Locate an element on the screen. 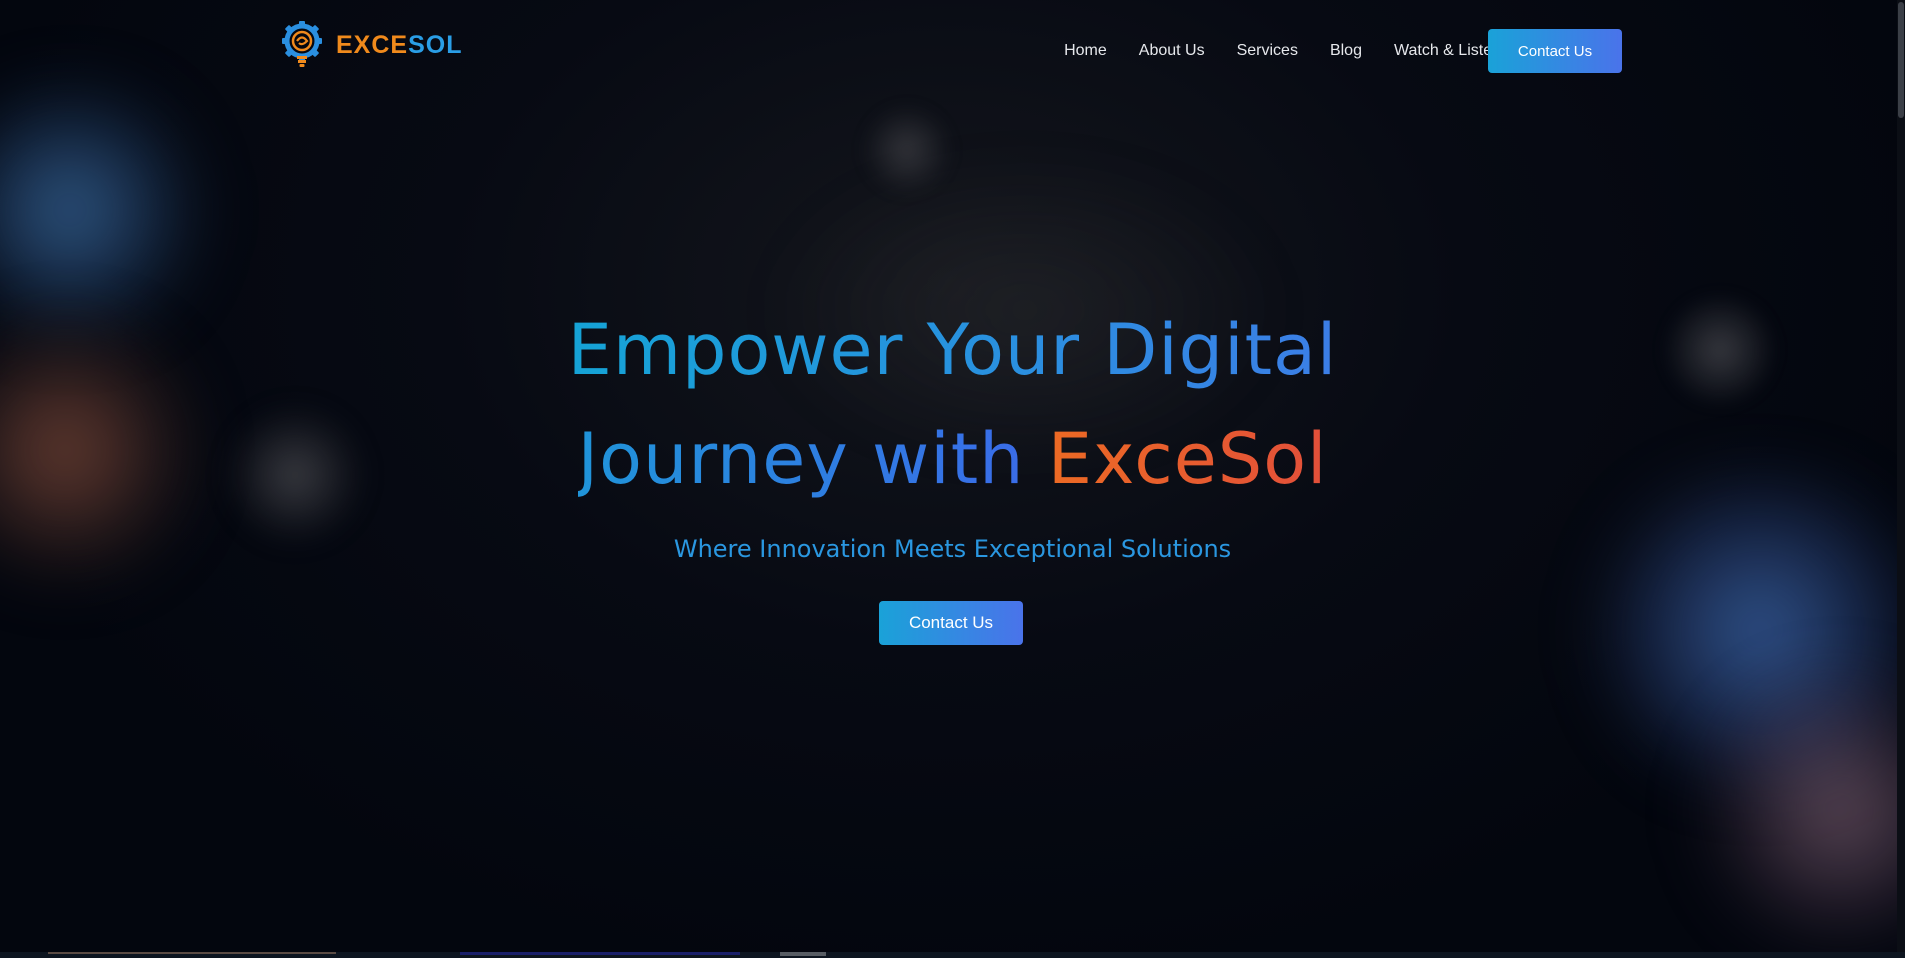  header-contact-button: Contact Us is located at coordinates (1555, 51).